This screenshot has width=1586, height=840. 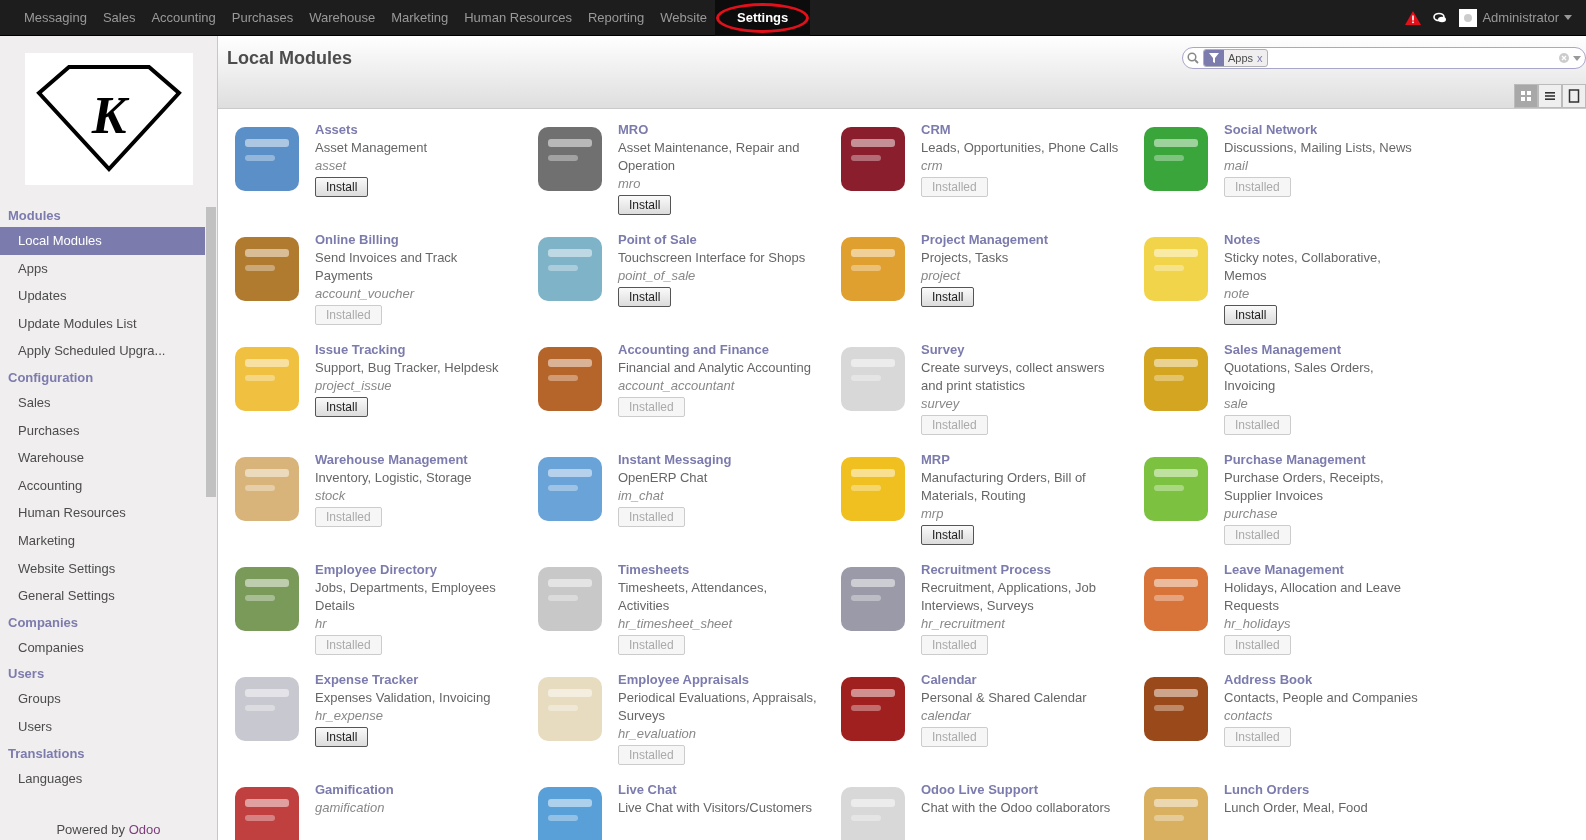 I want to click on module-name: Odoo Live Support, so click(x=979, y=790).